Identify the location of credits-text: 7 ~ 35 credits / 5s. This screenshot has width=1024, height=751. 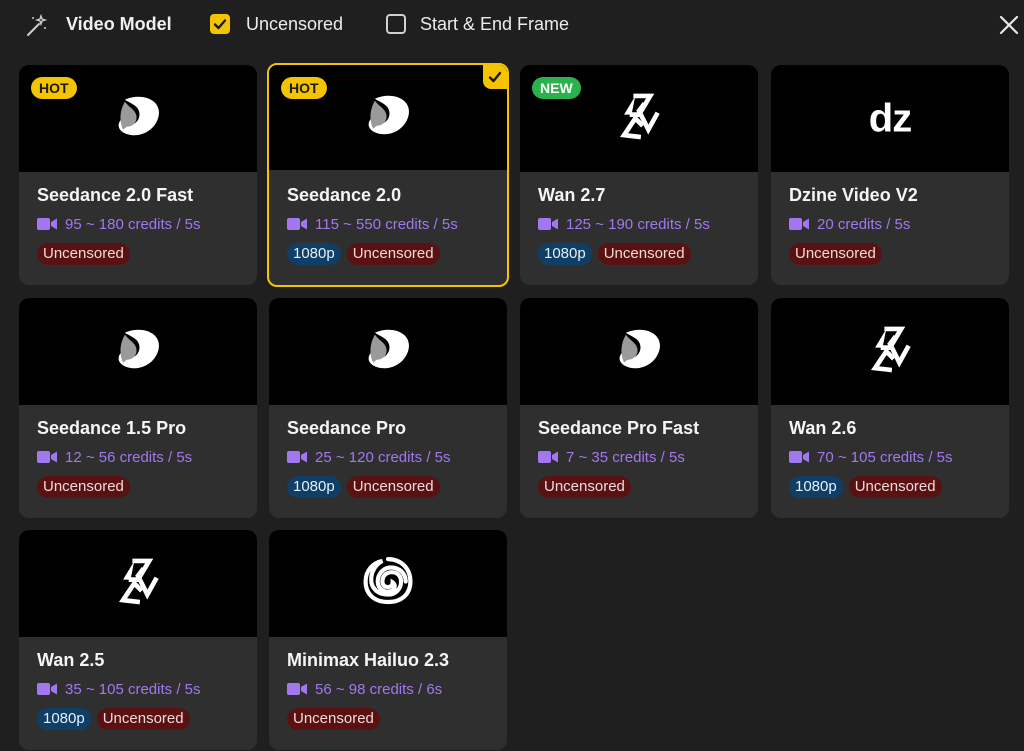
(625, 457).